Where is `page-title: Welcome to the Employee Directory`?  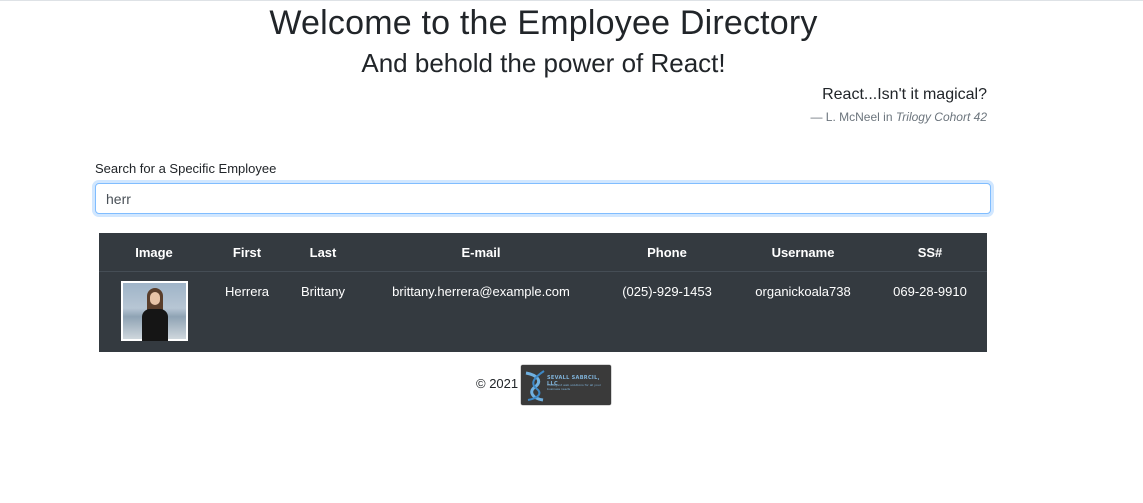 page-title: Welcome to the Employee Directory is located at coordinates (543, 23).